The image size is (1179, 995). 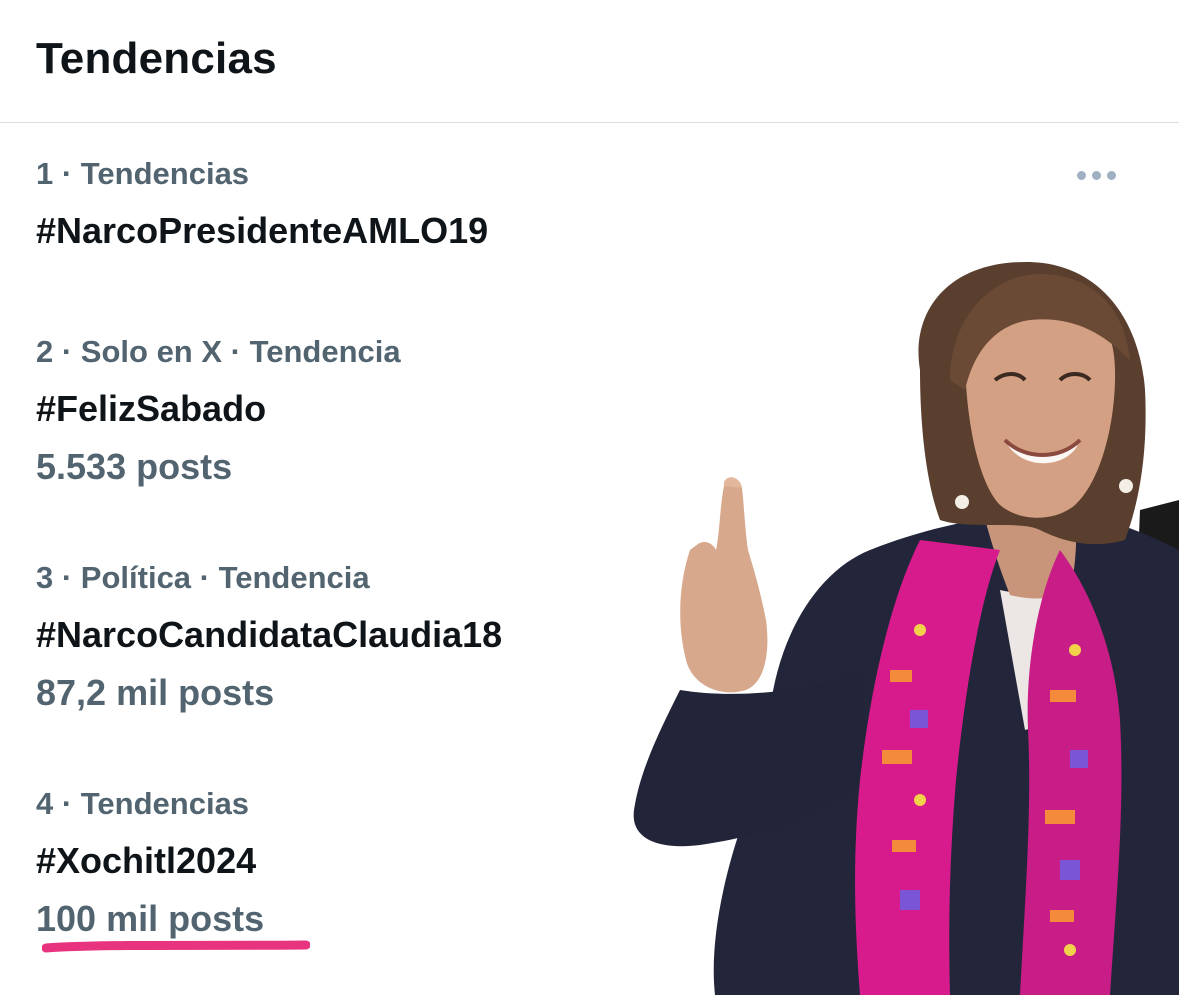 I want to click on trend-post-count: 100 mil posts, so click(x=150, y=918).